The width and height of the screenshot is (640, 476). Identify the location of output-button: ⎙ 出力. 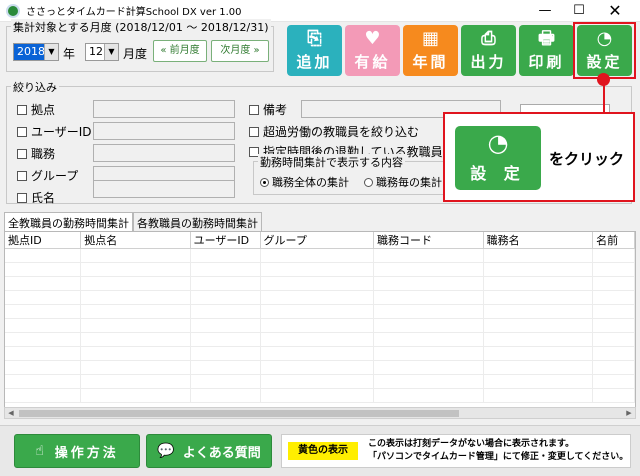
(488, 50).